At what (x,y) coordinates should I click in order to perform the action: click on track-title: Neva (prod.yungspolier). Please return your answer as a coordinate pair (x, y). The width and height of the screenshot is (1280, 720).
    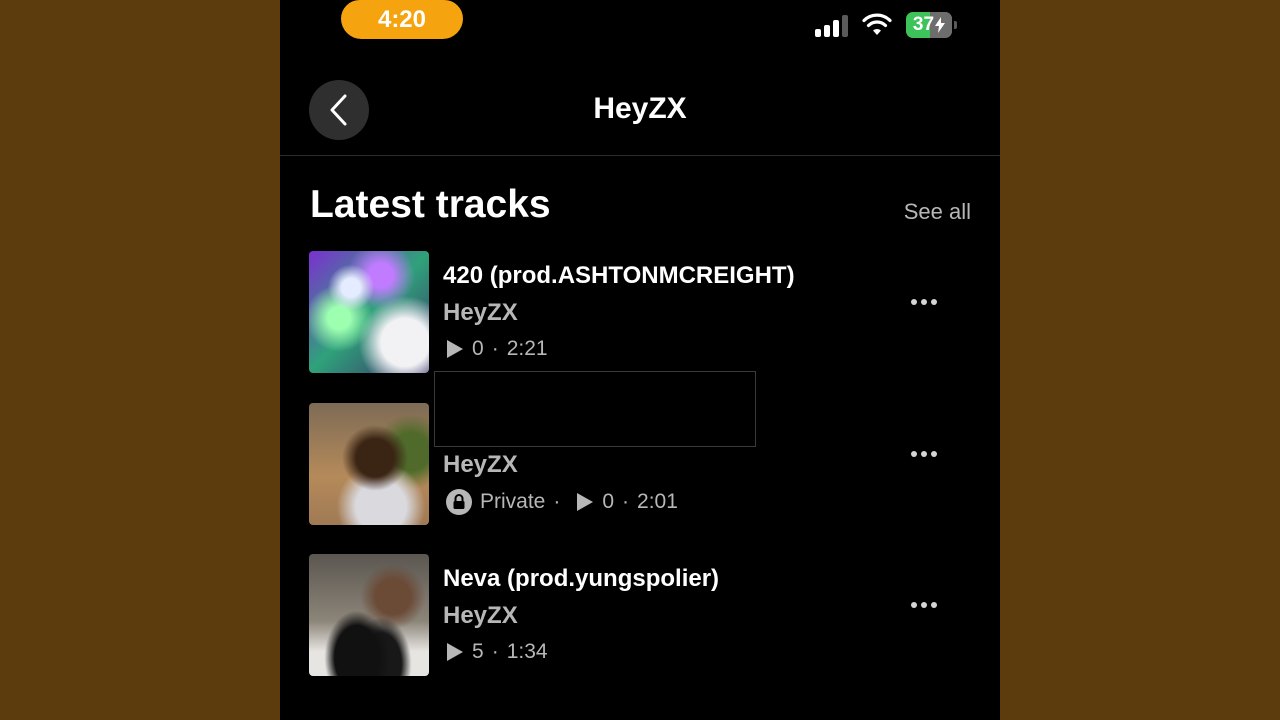
    Looking at the image, I should click on (581, 578).